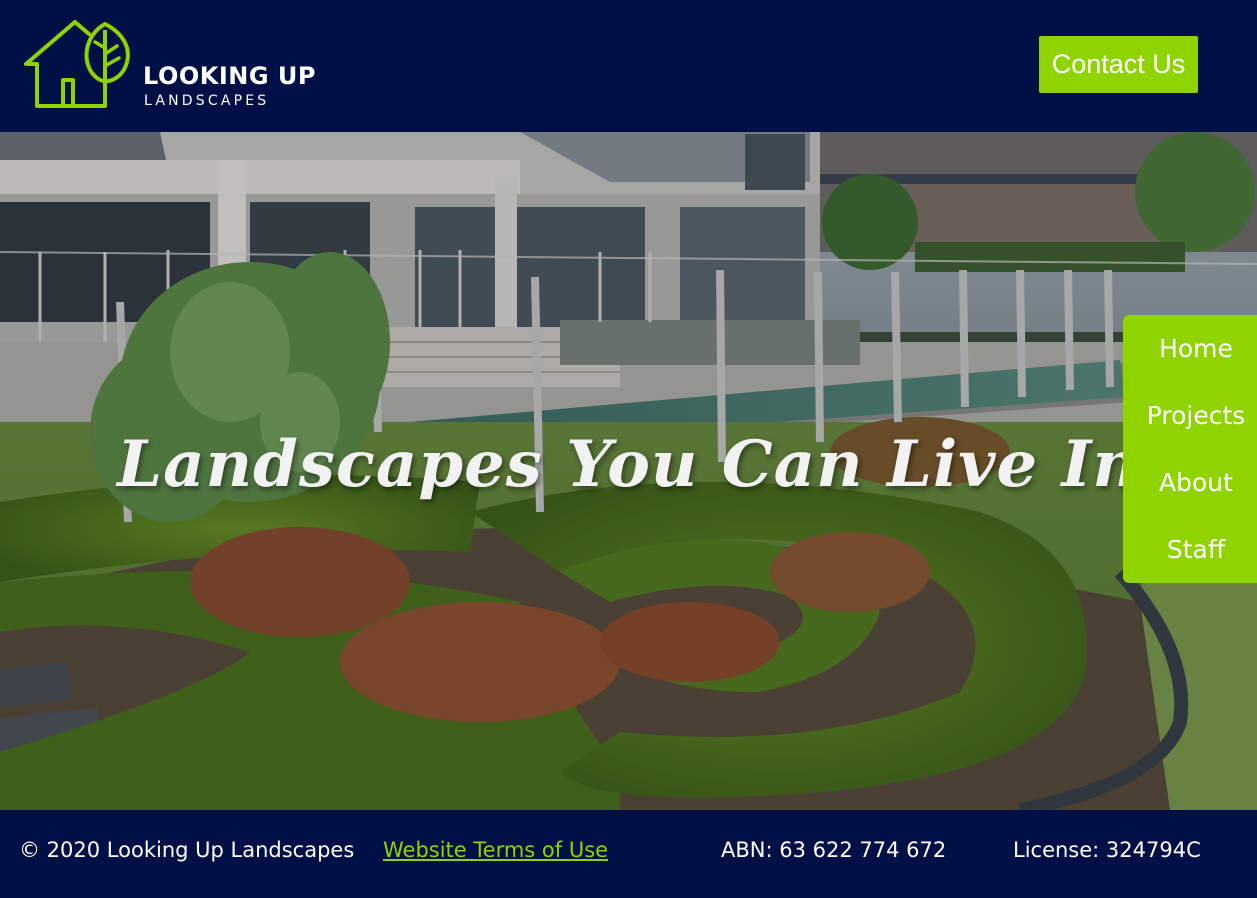  Describe the element at coordinates (229, 76) in the screenshot. I see `logo-name: LOOKING UP` at that location.